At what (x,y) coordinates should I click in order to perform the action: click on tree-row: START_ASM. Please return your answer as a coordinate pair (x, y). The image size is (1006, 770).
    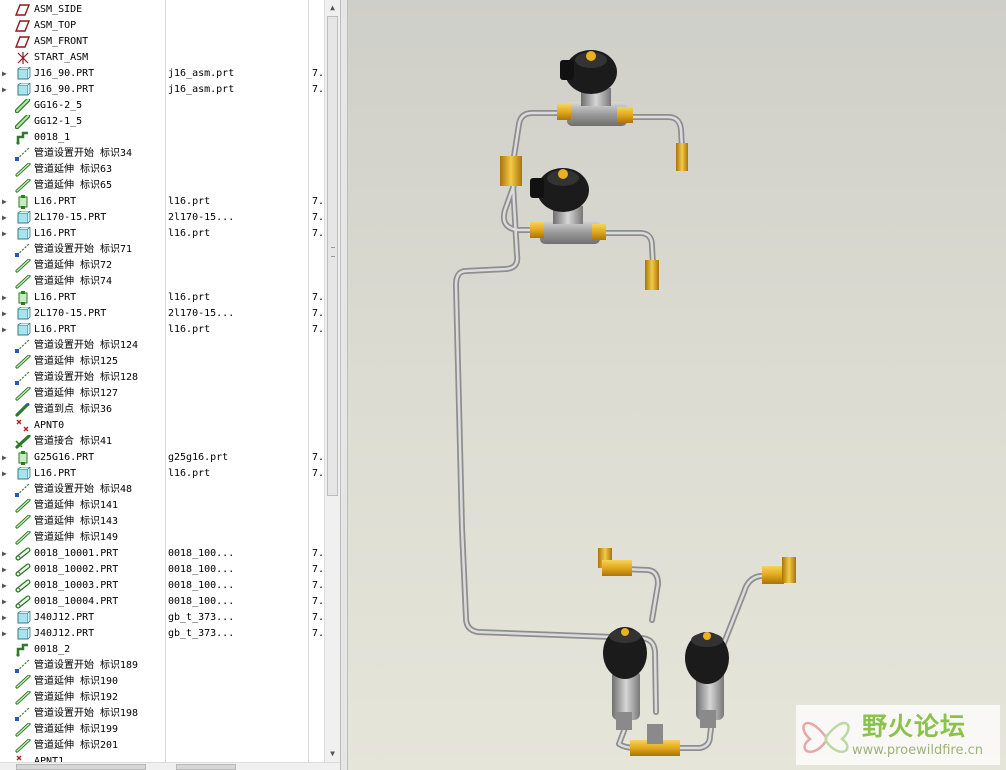
    Looking at the image, I should click on (162, 58).